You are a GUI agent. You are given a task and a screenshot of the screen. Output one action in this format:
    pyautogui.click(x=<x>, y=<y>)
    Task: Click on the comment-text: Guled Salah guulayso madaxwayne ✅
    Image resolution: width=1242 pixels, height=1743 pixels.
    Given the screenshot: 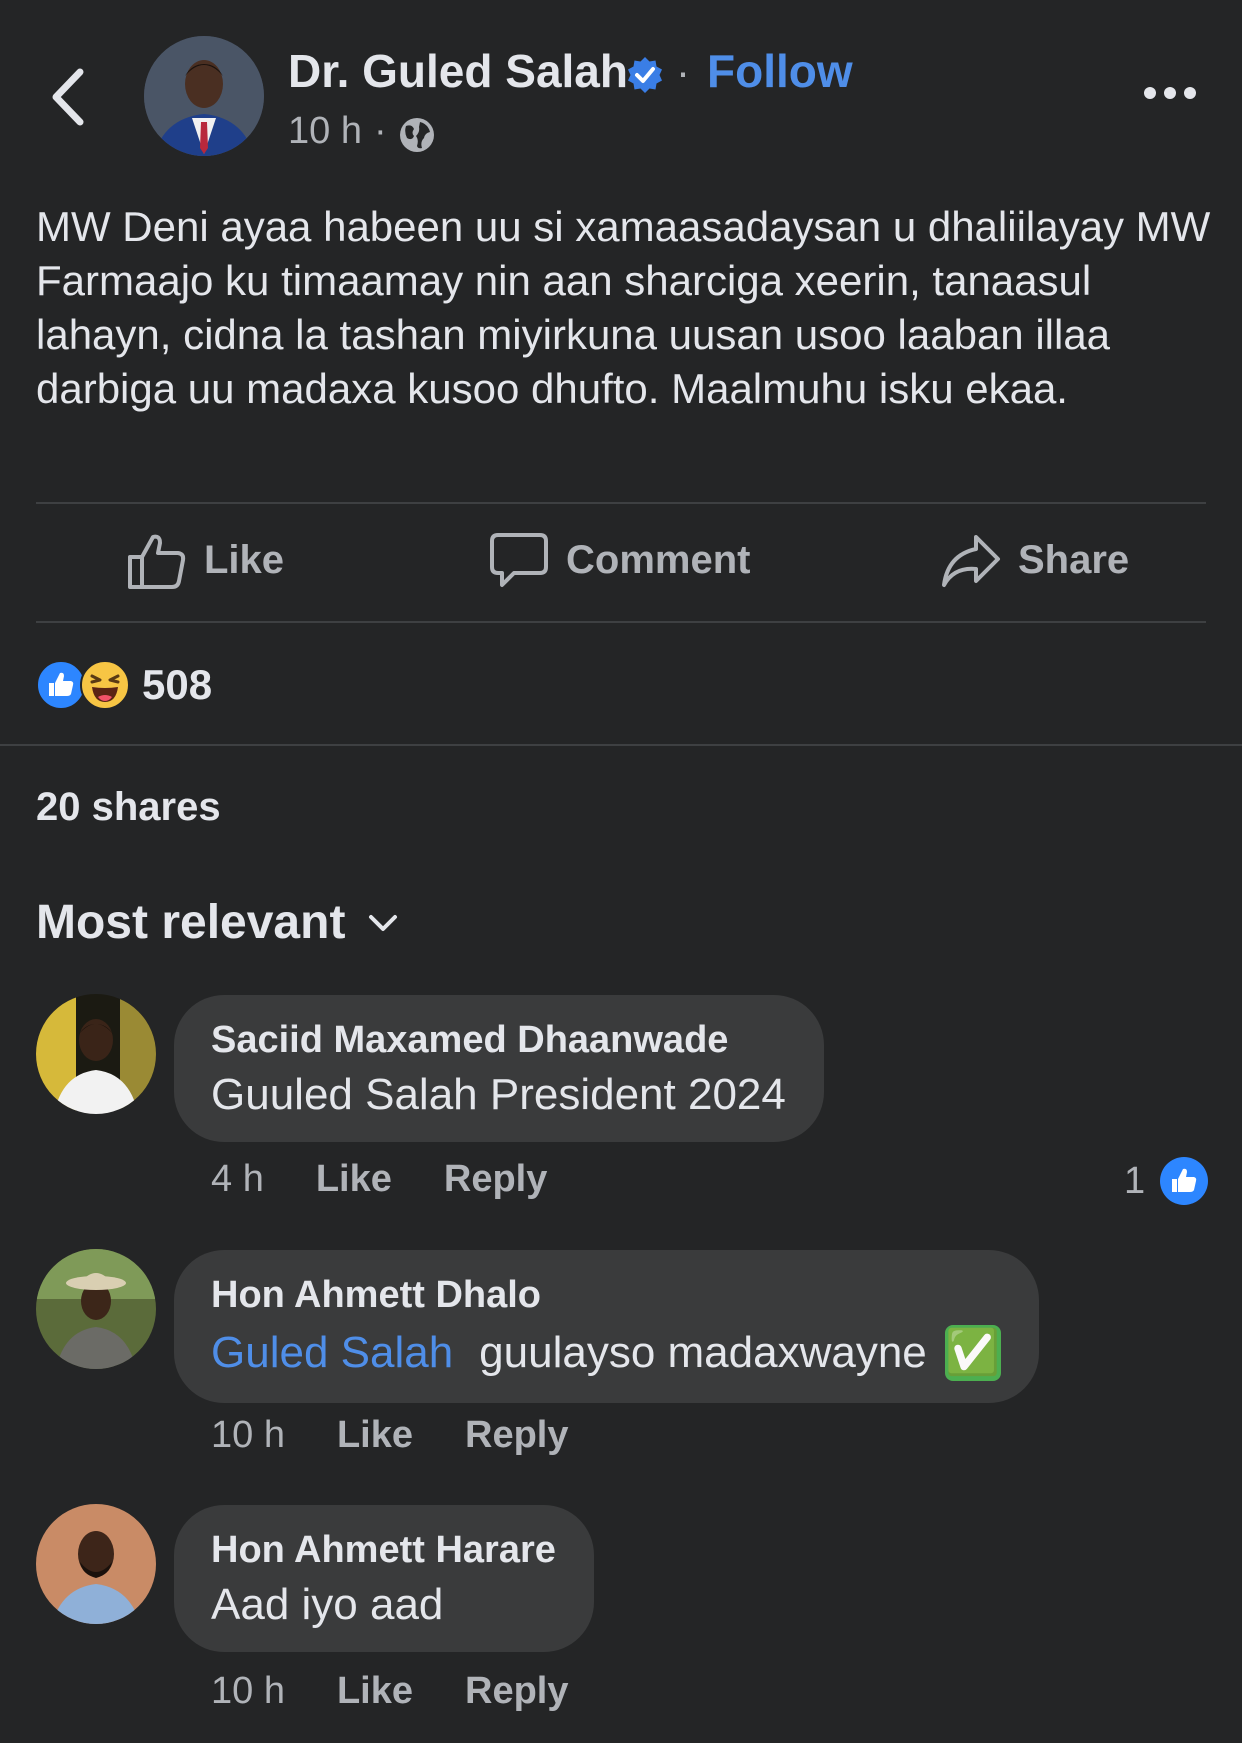 What is the action you would take?
    pyautogui.click(x=606, y=1353)
    